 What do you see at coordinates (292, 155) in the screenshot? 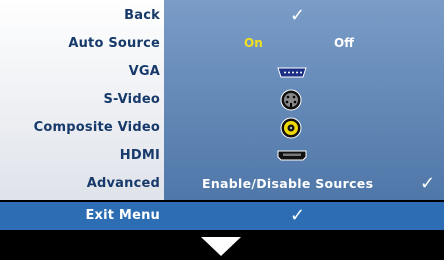
I see `hdmi-connector-icon` at bounding box center [292, 155].